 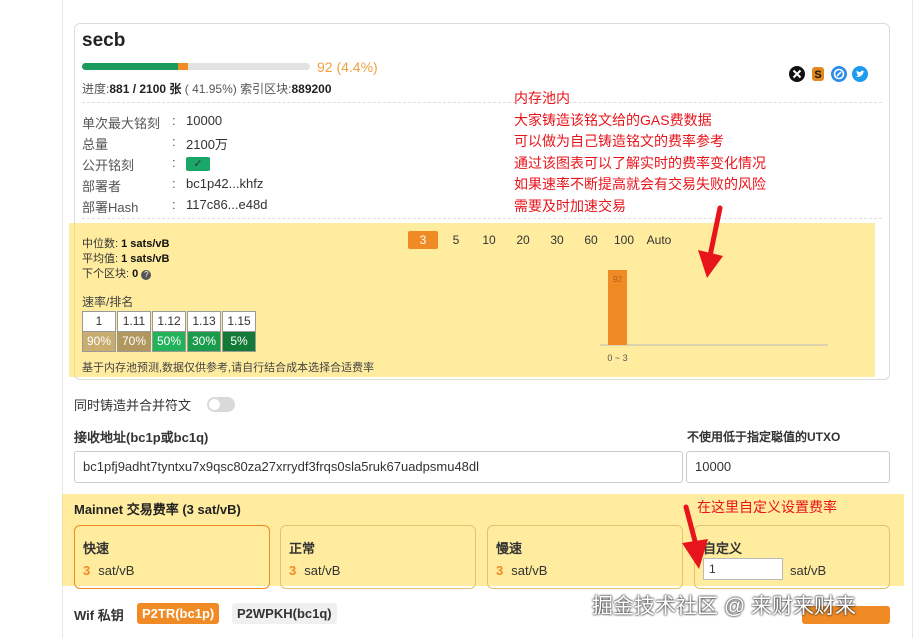 What do you see at coordinates (214, 404) in the screenshot?
I see `toggle-knob` at bounding box center [214, 404].